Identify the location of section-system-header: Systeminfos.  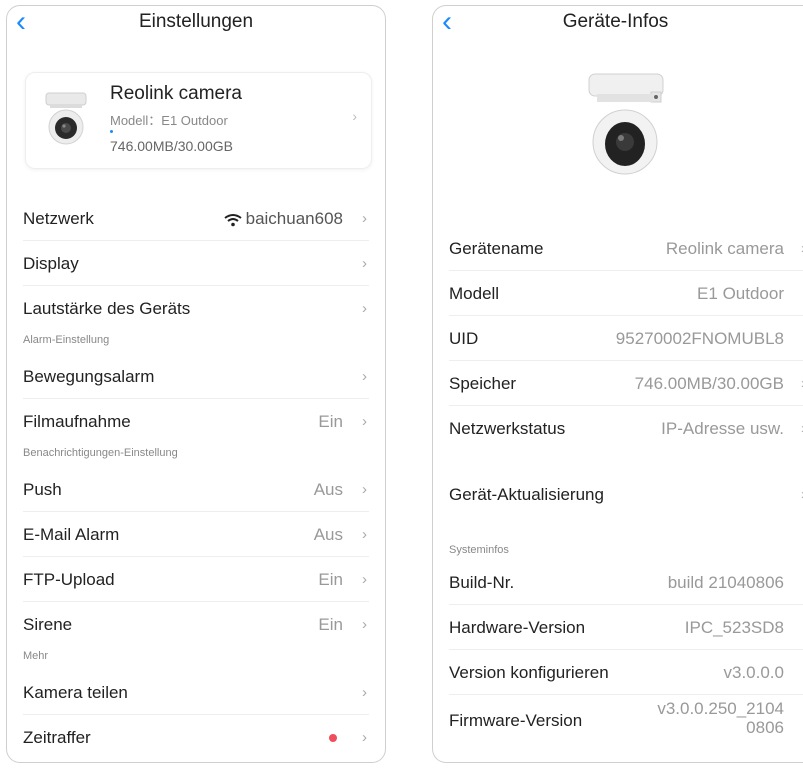
(479, 550).